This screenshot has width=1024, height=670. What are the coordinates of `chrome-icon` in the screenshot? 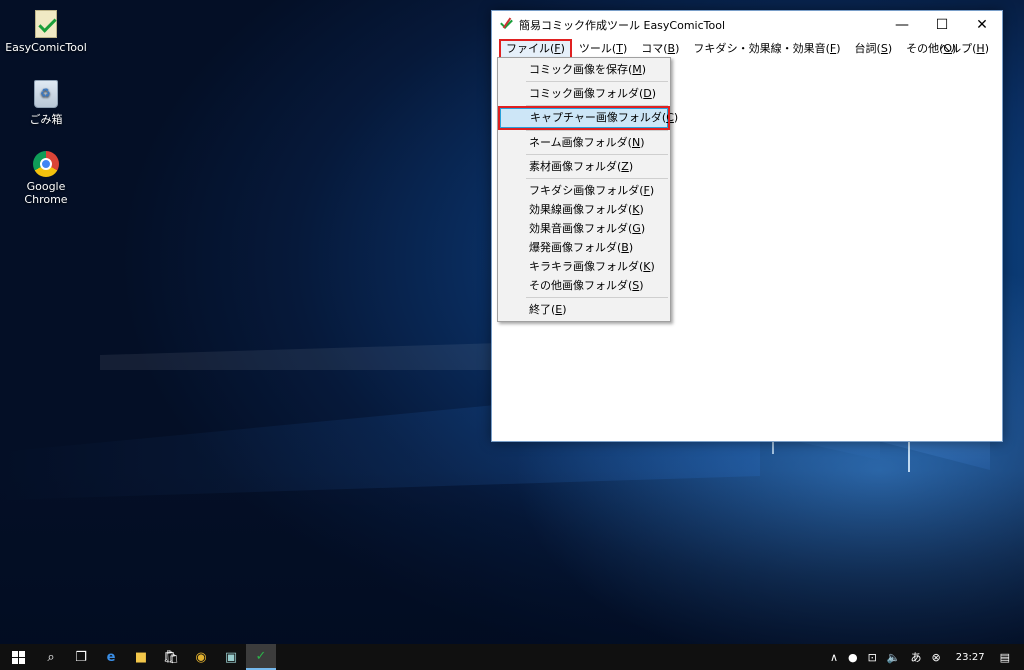 It's located at (46, 164).